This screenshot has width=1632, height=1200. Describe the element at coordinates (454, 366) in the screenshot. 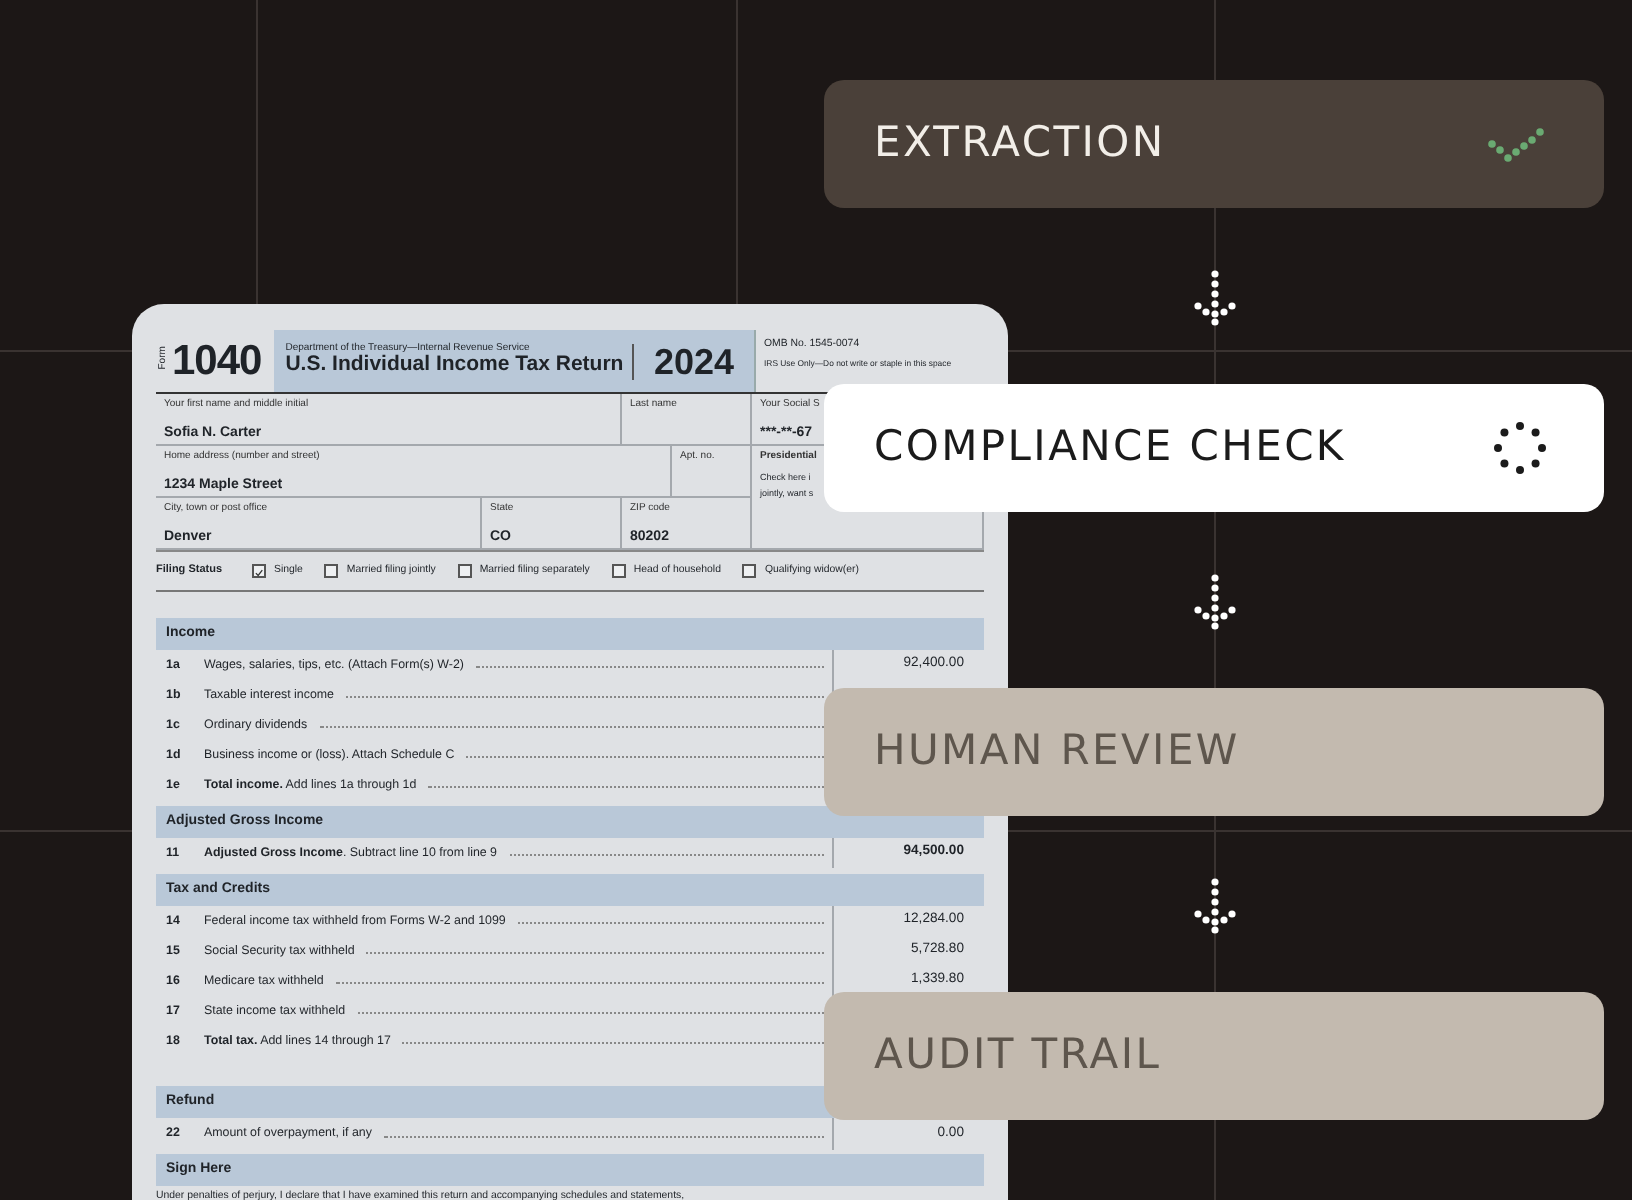

I see `form-title: U.S. Individual Income Tax Return` at that location.